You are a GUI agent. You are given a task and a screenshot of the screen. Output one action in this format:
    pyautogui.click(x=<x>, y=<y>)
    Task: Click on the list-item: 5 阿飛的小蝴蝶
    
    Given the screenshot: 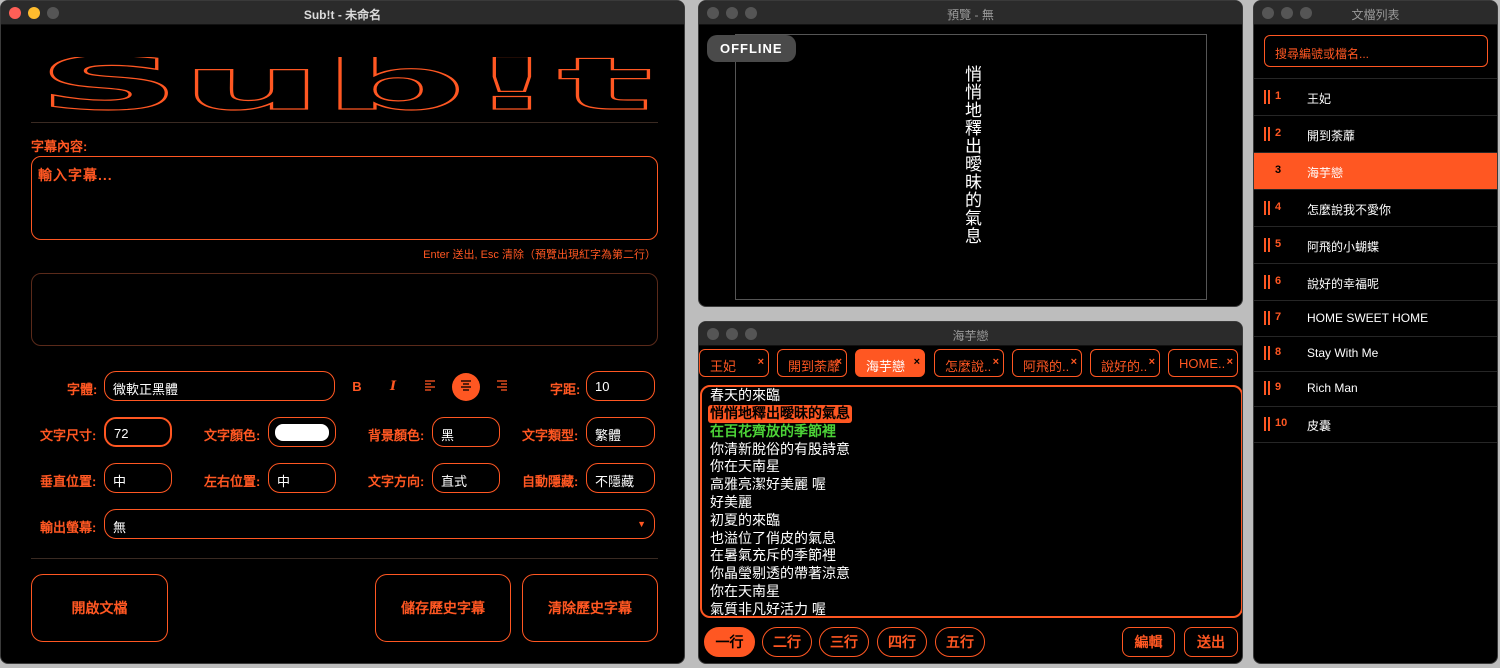 What is the action you would take?
    pyautogui.click(x=1375, y=245)
    